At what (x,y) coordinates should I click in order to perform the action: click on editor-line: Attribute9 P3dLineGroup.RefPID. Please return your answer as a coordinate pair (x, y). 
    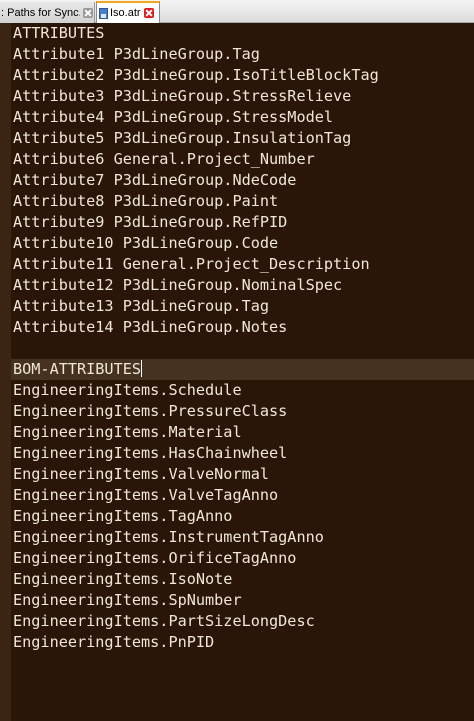
    Looking at the image, I should click on (243, 222).